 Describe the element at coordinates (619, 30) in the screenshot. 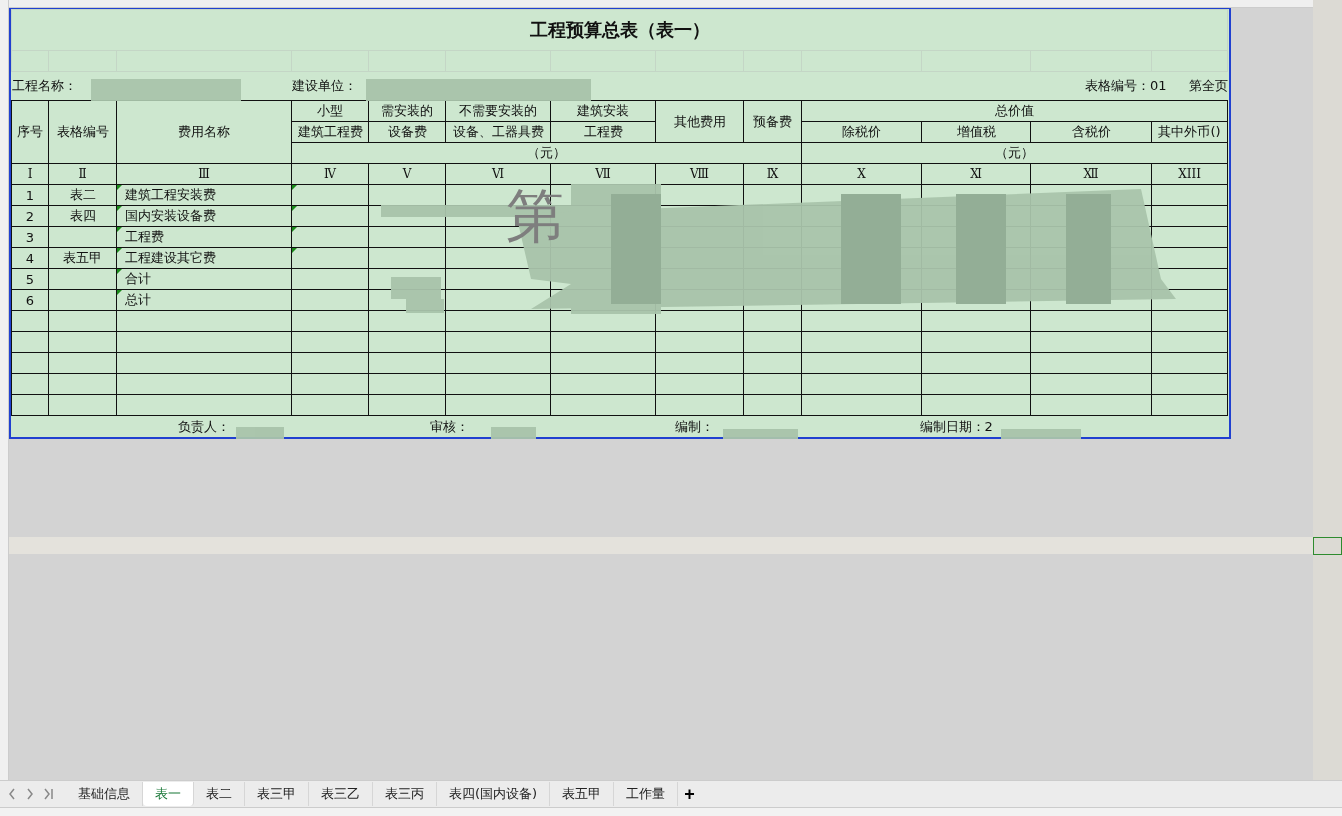

I see `sheet-title: 工程预算总表（表一）` at that location.